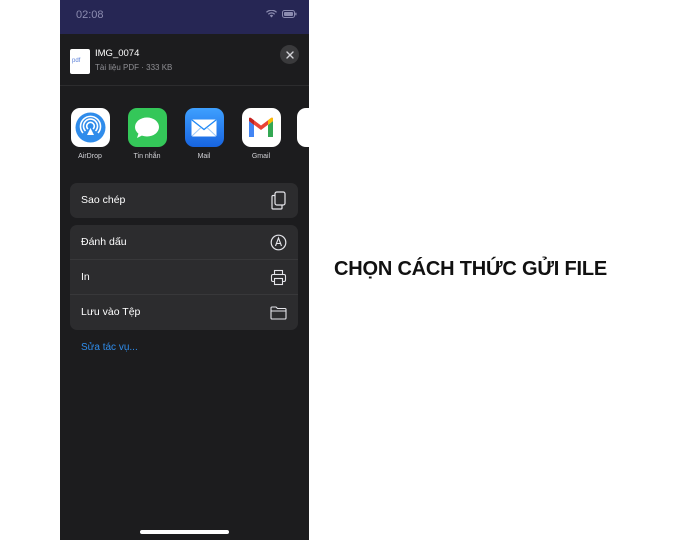 This screenshot has width=700, height=540. Describe the element at coordinates (261, 156) in the screenshot. I see `app-label-gmail: Gmail` at that location.